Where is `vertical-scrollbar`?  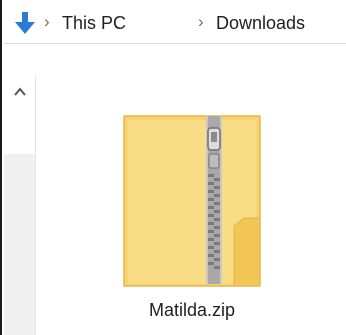 vertical-scrollbar is located at coordinates (20, 205).